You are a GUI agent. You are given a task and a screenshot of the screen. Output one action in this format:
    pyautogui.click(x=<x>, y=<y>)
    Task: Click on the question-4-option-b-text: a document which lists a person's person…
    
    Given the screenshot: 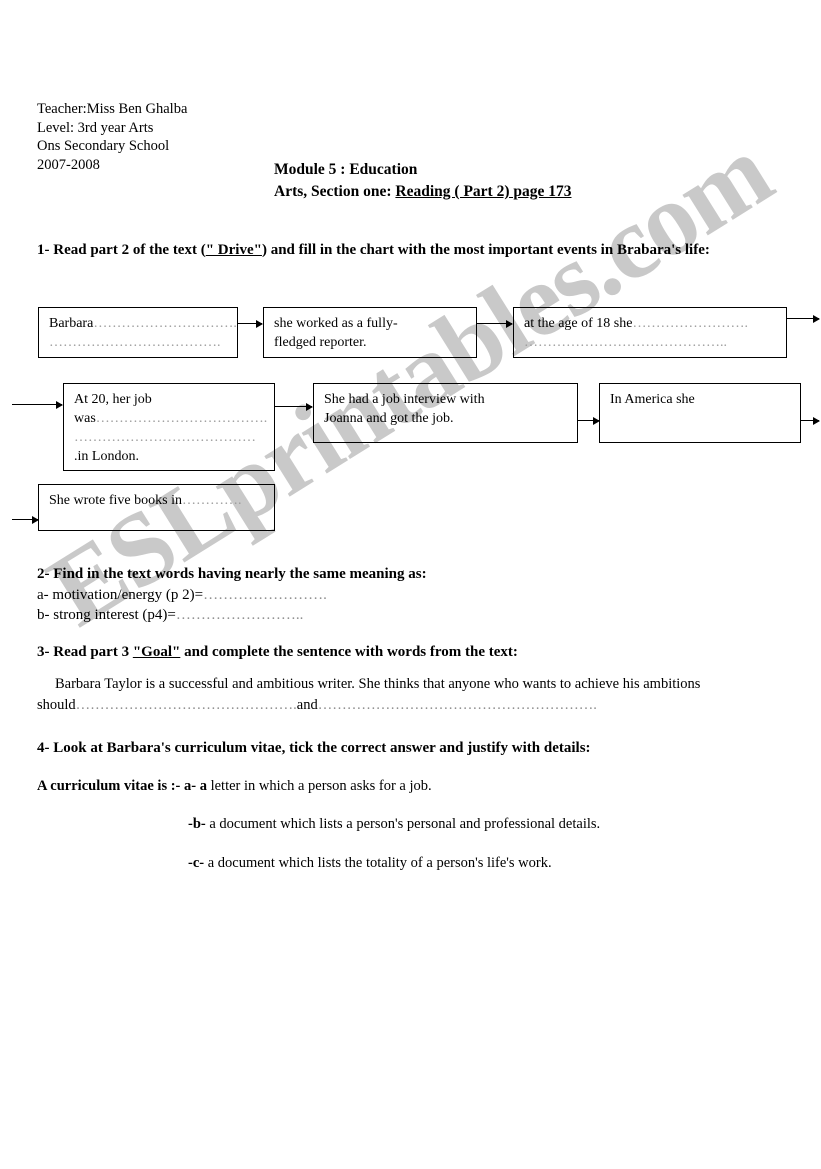 What is the action you would take?
    pyautogui.click(x=403, y=824)
    